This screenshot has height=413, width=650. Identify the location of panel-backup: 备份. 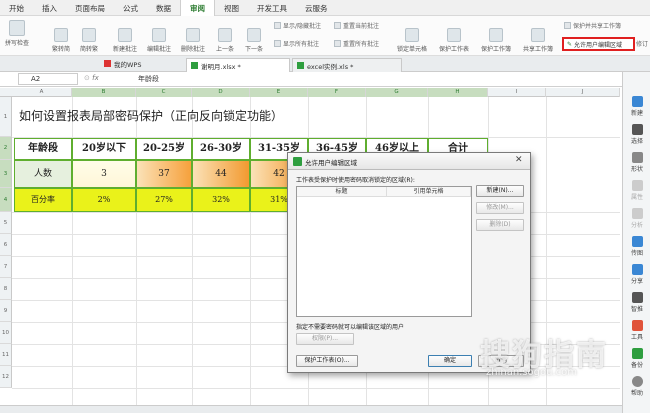
(637, 358).